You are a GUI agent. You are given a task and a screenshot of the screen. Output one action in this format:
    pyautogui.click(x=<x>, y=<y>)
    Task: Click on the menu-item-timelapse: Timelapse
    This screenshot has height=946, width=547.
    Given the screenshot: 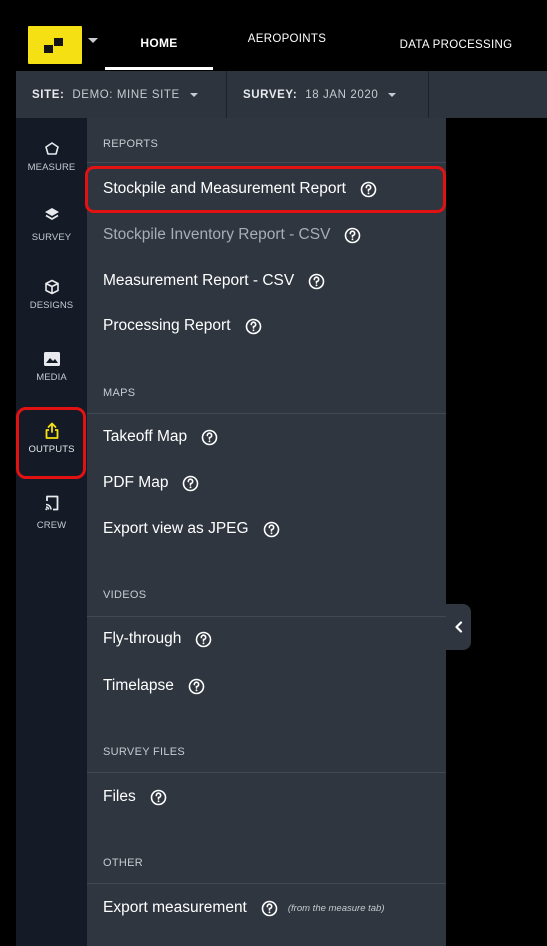 What is the action you would take?
    pyautogui.click(x=154, y=686)
    